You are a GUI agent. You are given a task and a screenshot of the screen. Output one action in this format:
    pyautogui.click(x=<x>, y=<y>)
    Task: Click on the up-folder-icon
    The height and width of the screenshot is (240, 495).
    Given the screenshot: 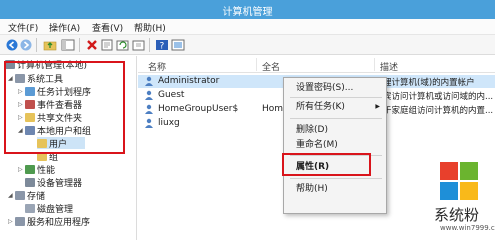 What is the action you would take?
    pyautogui.click(x=50, y=45)
    